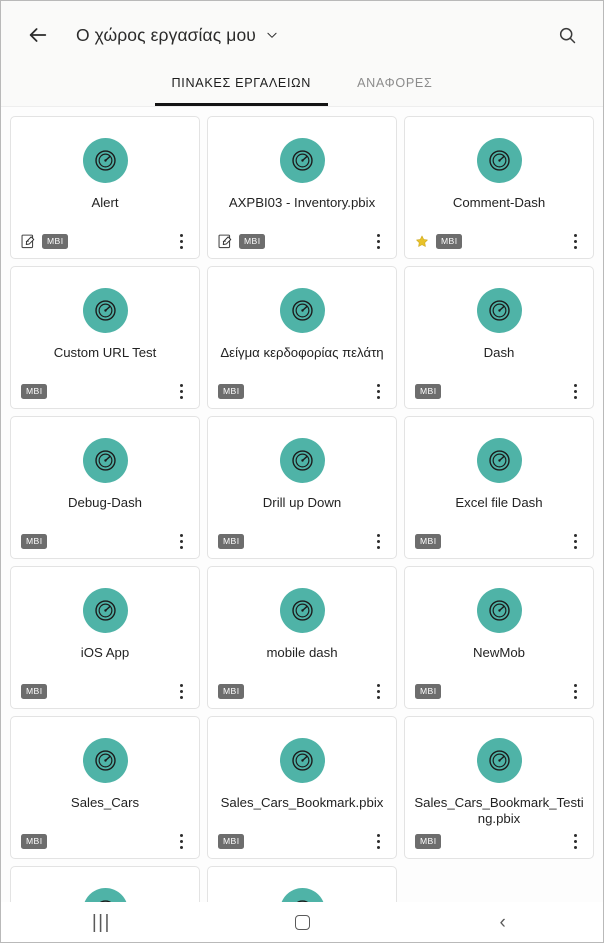  I want to click on back-arrow-icon, so click(38, 35).